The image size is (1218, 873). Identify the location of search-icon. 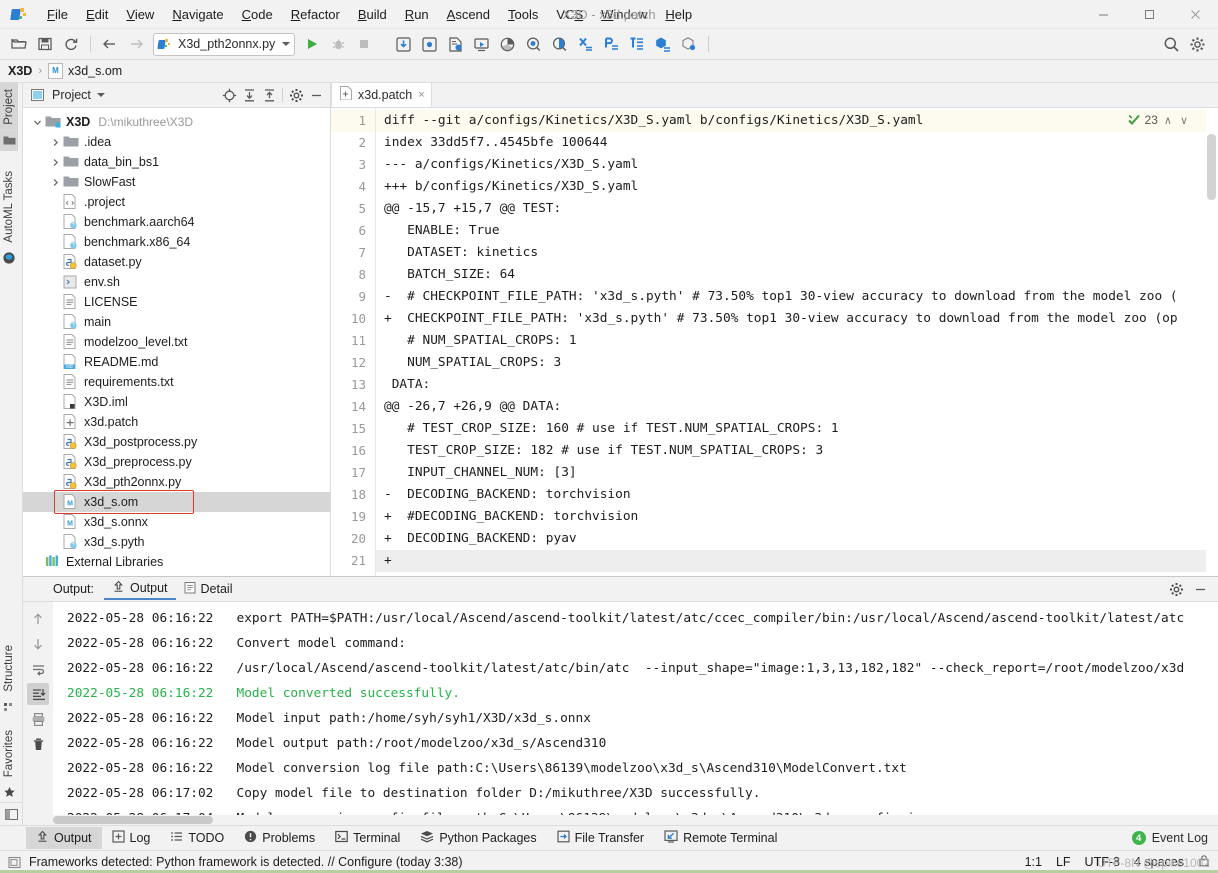
(1171, 44).